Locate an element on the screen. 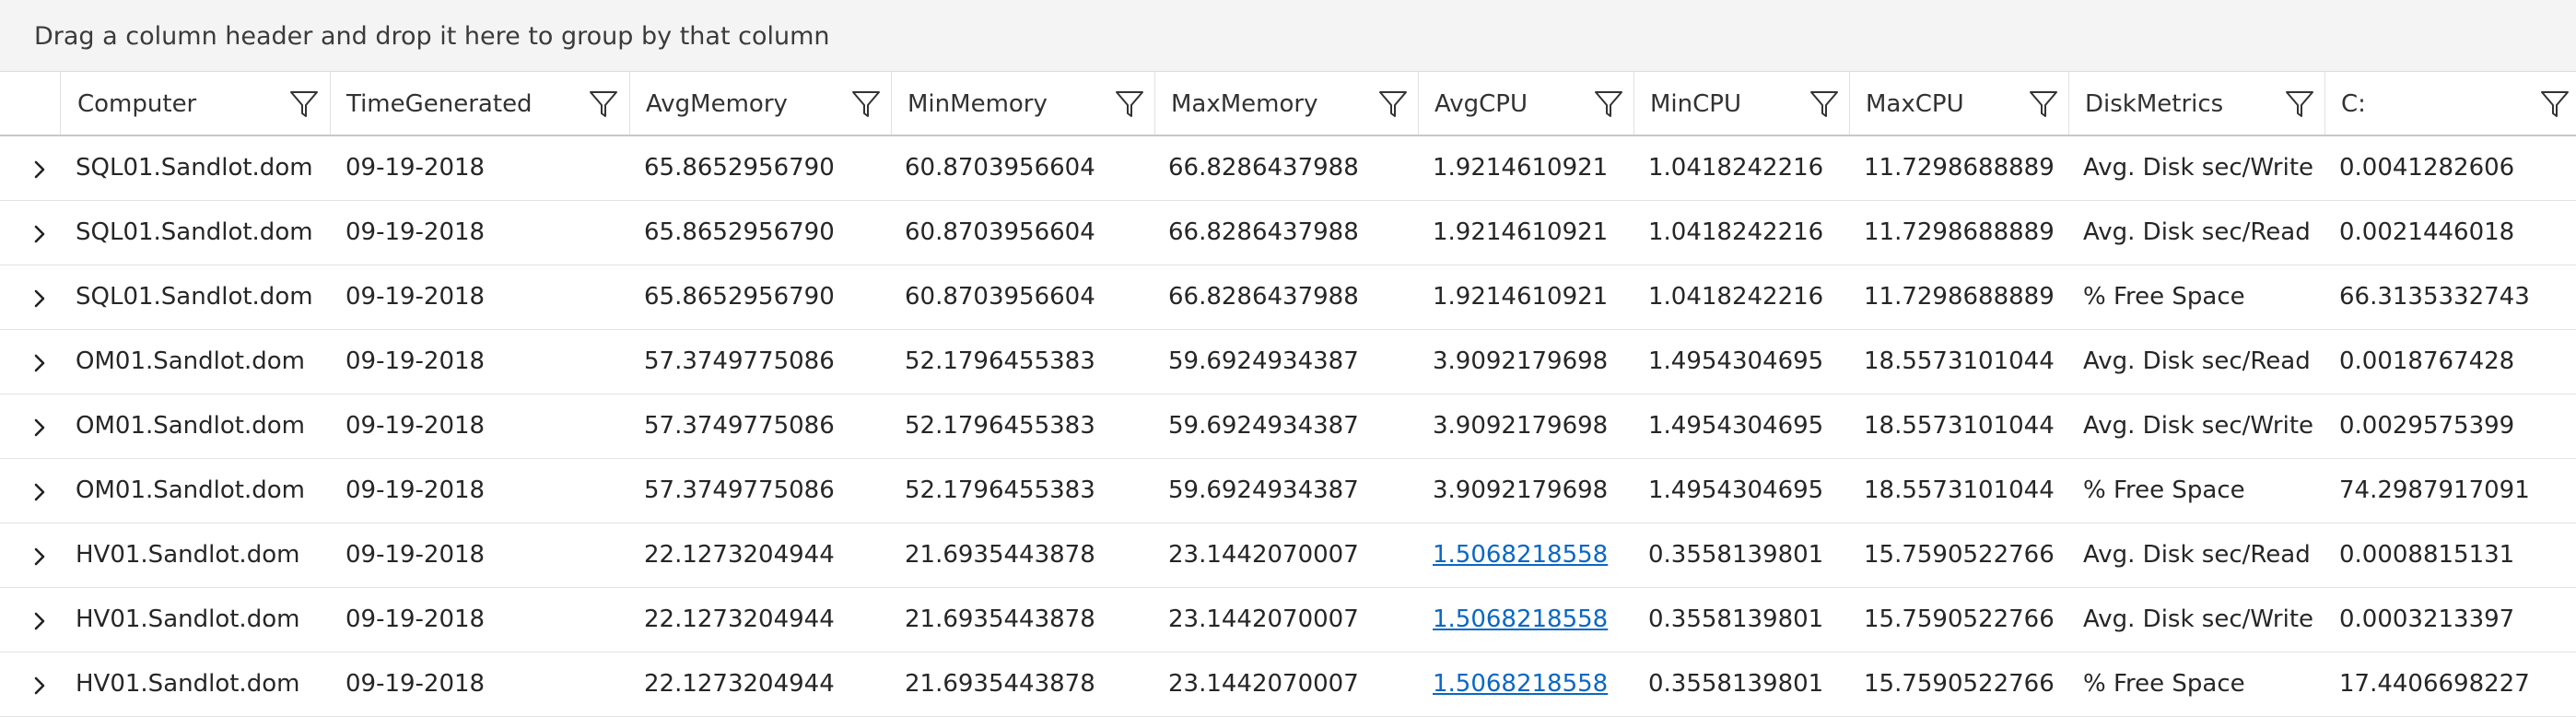  cell-maxmemory: 59.6924934387 is located at coordinates (1264, 490).